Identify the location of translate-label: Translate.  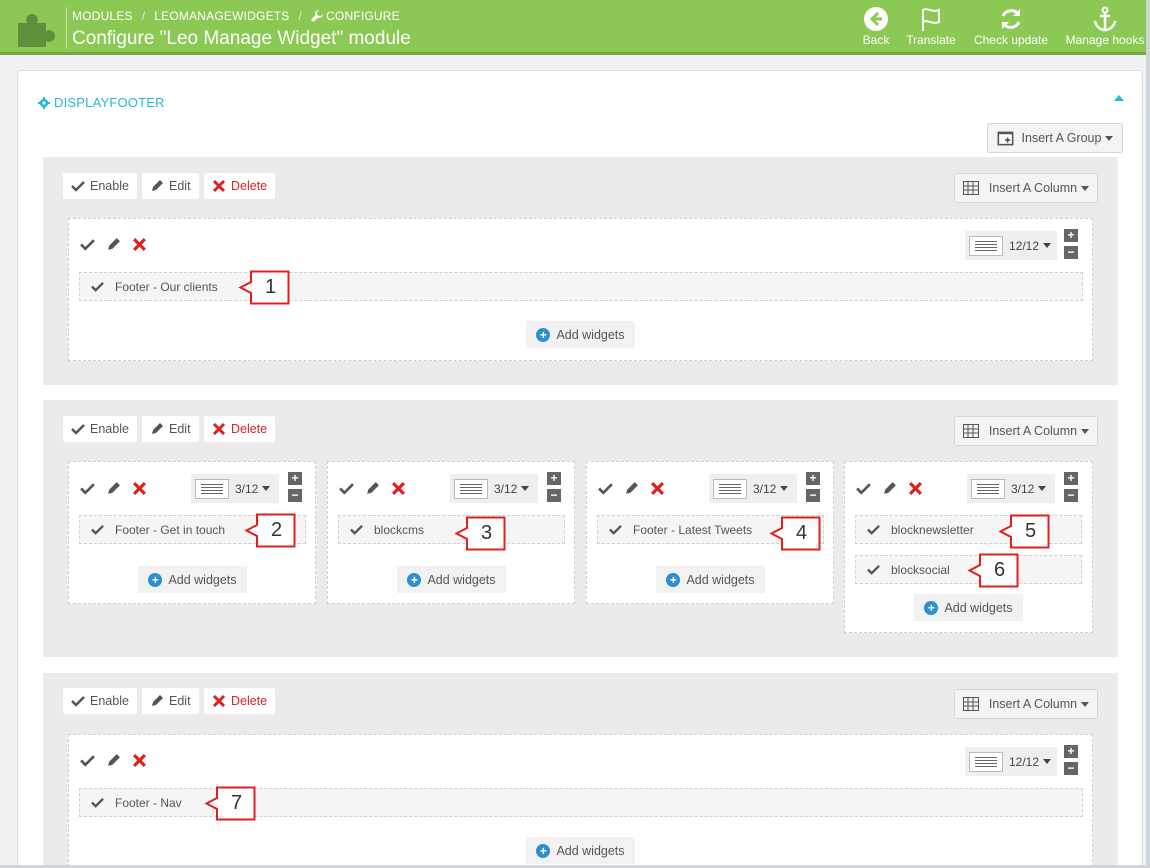
(931, 40).